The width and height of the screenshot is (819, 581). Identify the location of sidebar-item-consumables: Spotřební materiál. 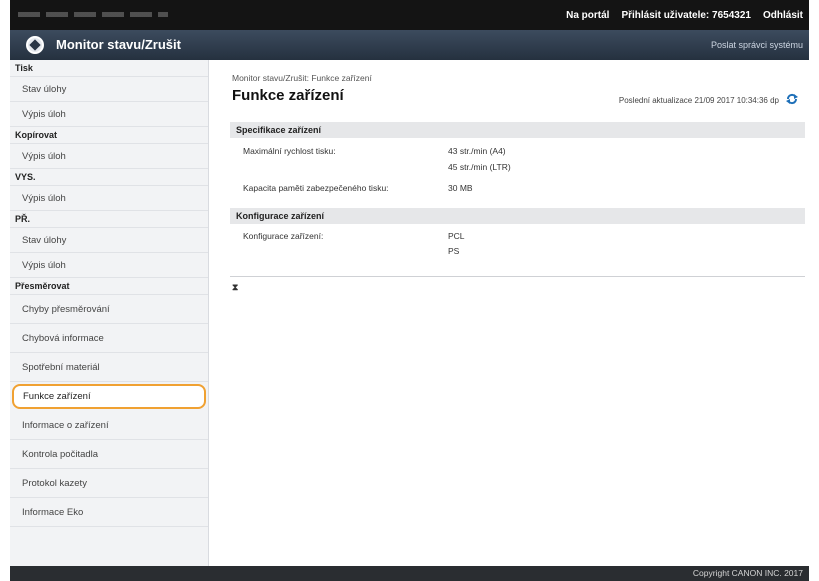
(109, 367).